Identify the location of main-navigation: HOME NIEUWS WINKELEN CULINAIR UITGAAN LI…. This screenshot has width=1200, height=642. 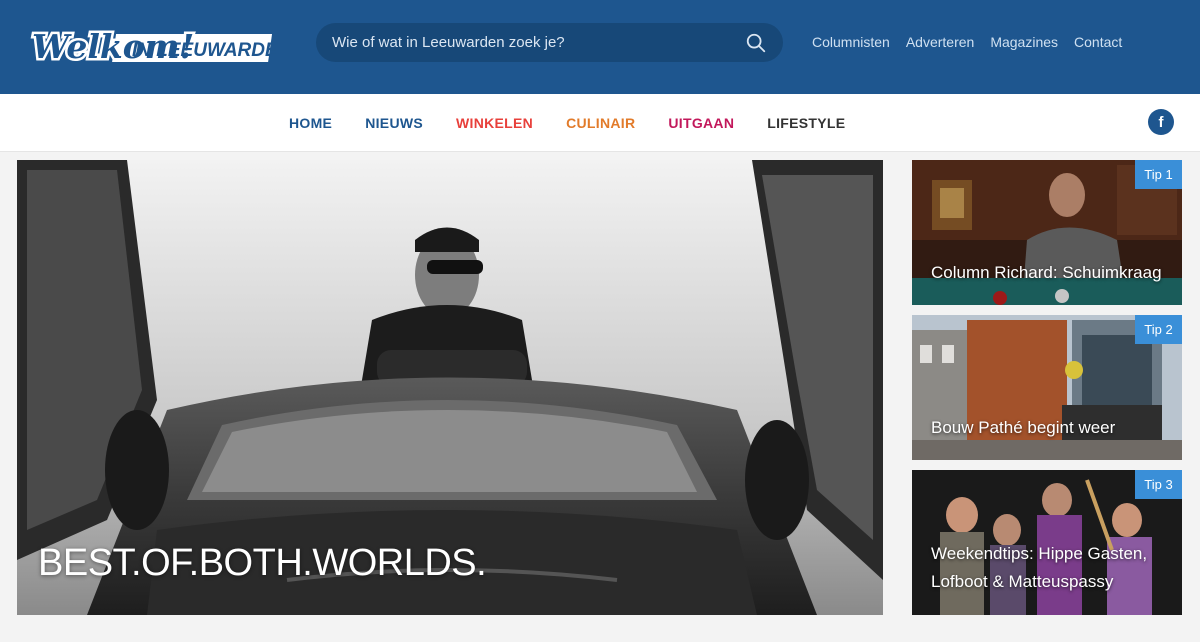
(600, 123).